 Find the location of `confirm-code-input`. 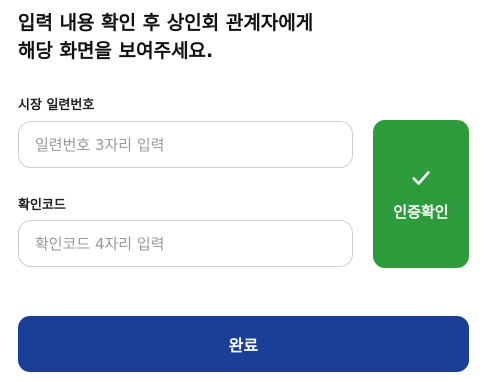

confirm-code-input is located at coordinates (185, 243).